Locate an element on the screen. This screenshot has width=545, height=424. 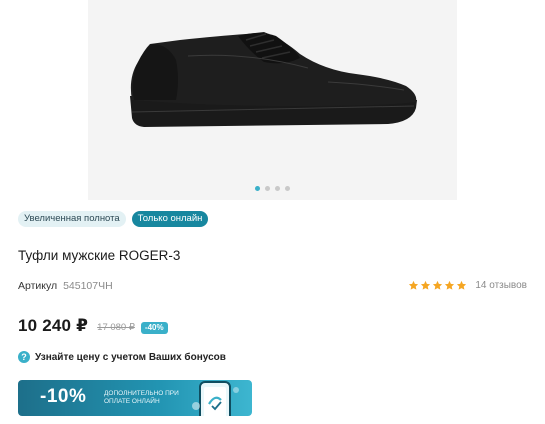
old-price: 17 080 ₽ is located at coordinates (116, 327).